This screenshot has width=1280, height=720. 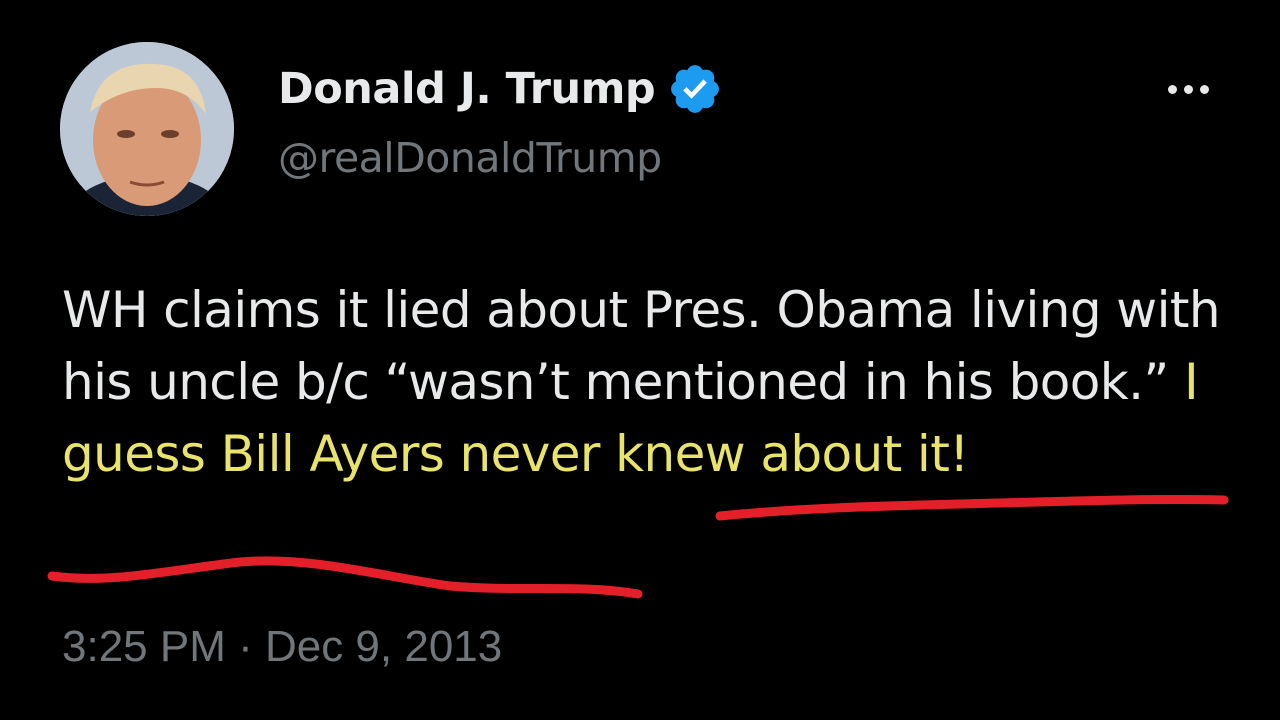 What do you see at coordinates (282, 647) in the screenshot?
I see `tweet-timestamp: 3:25 PM · Dec 9, 2013` at bounding box center [282, 647].